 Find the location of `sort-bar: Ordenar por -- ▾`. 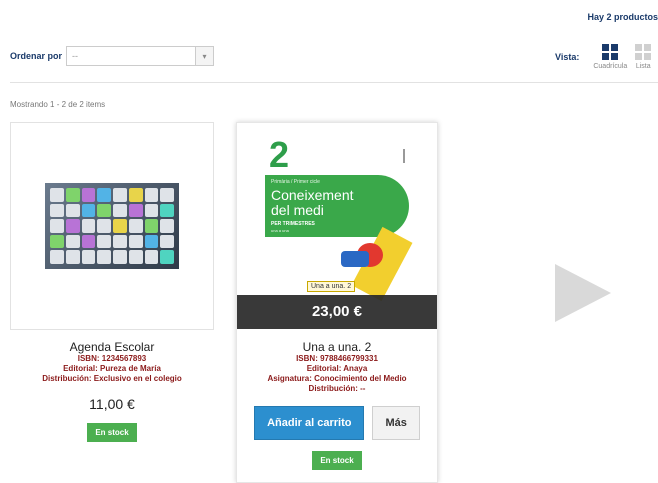

sort-bar: Ordenar por -- ▾ is located at coordinates (112, 56).